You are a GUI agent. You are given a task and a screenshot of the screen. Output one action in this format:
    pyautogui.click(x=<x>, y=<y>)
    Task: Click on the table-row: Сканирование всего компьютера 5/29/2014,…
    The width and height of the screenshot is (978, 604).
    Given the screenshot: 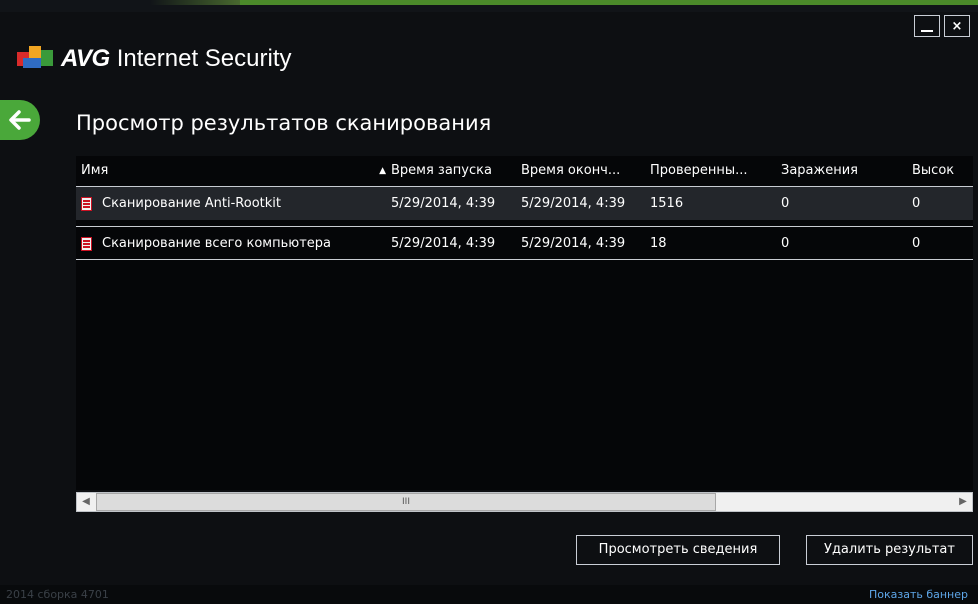 What is the action you would take?
    pyautogui.click(x=524, y=243)
    